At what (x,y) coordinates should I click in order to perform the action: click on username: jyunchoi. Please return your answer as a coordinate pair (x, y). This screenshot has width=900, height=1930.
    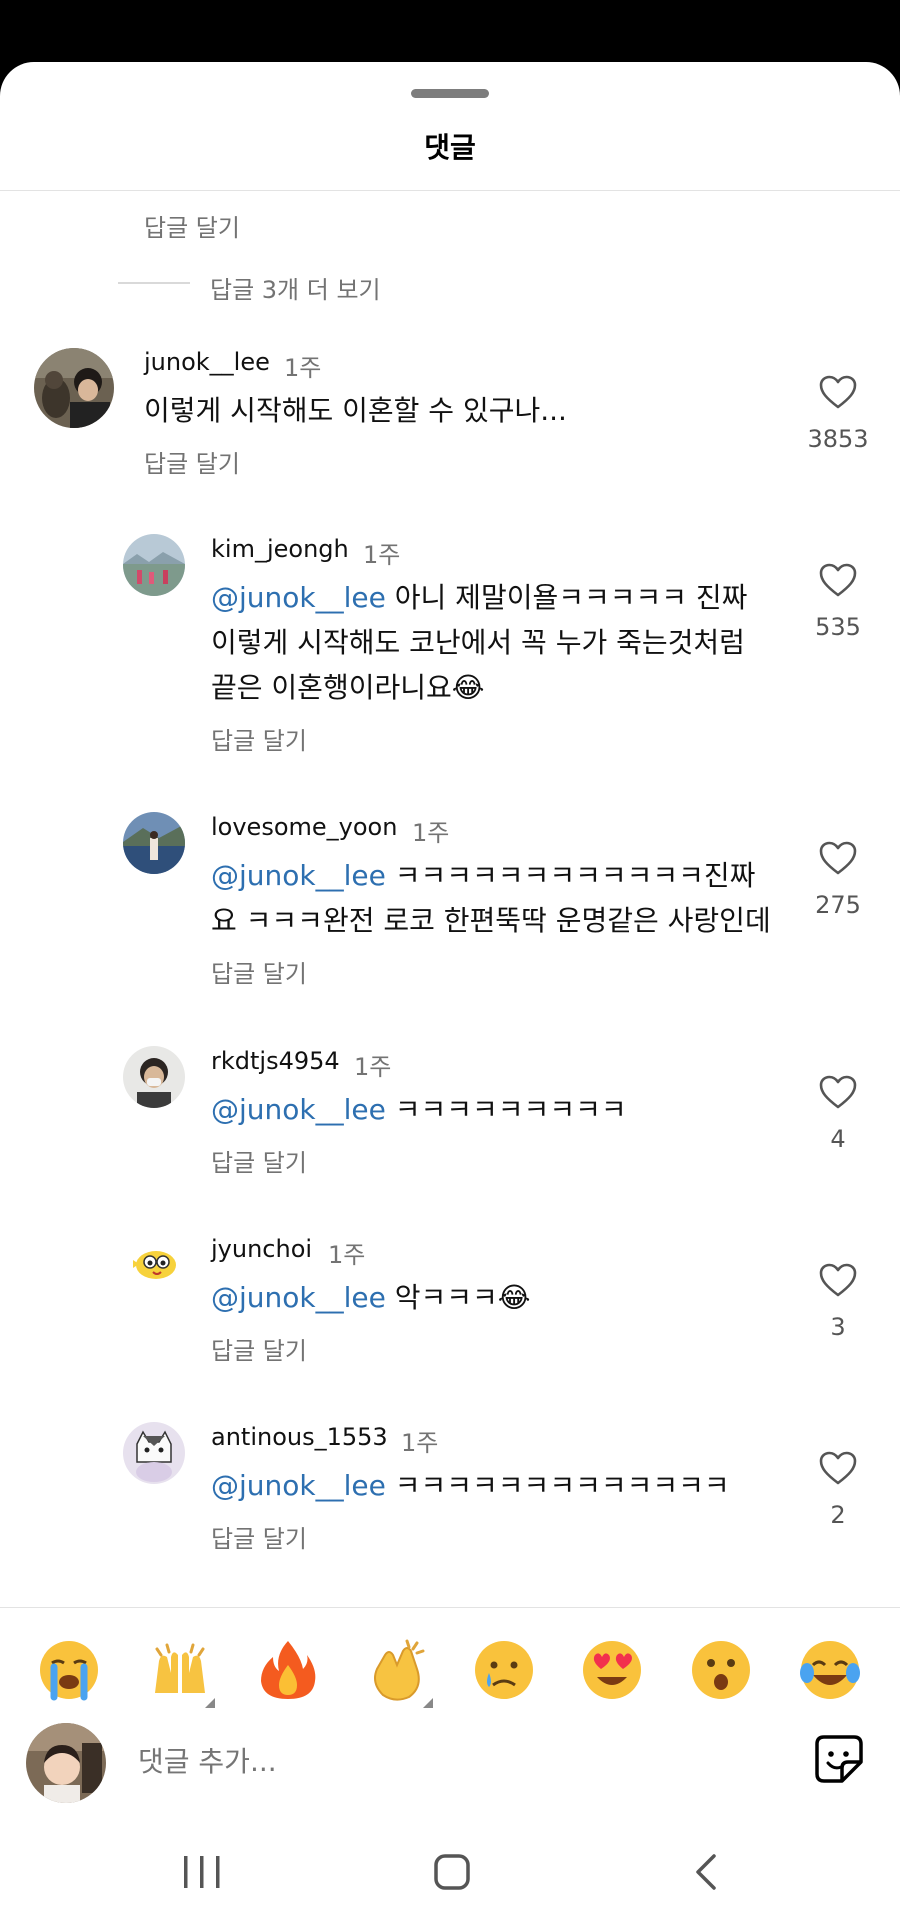
    Looking at the image, I should click on (261, 1249).